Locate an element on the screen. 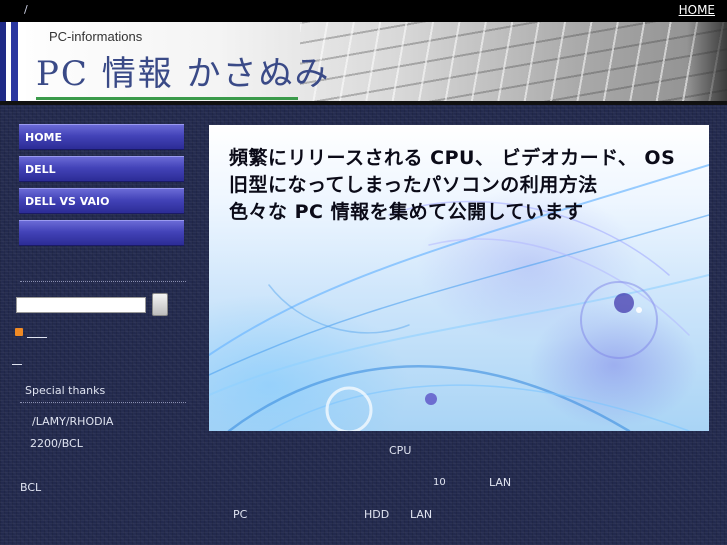  main-text-lan-2: LAN is located at coordinates (421, 514).